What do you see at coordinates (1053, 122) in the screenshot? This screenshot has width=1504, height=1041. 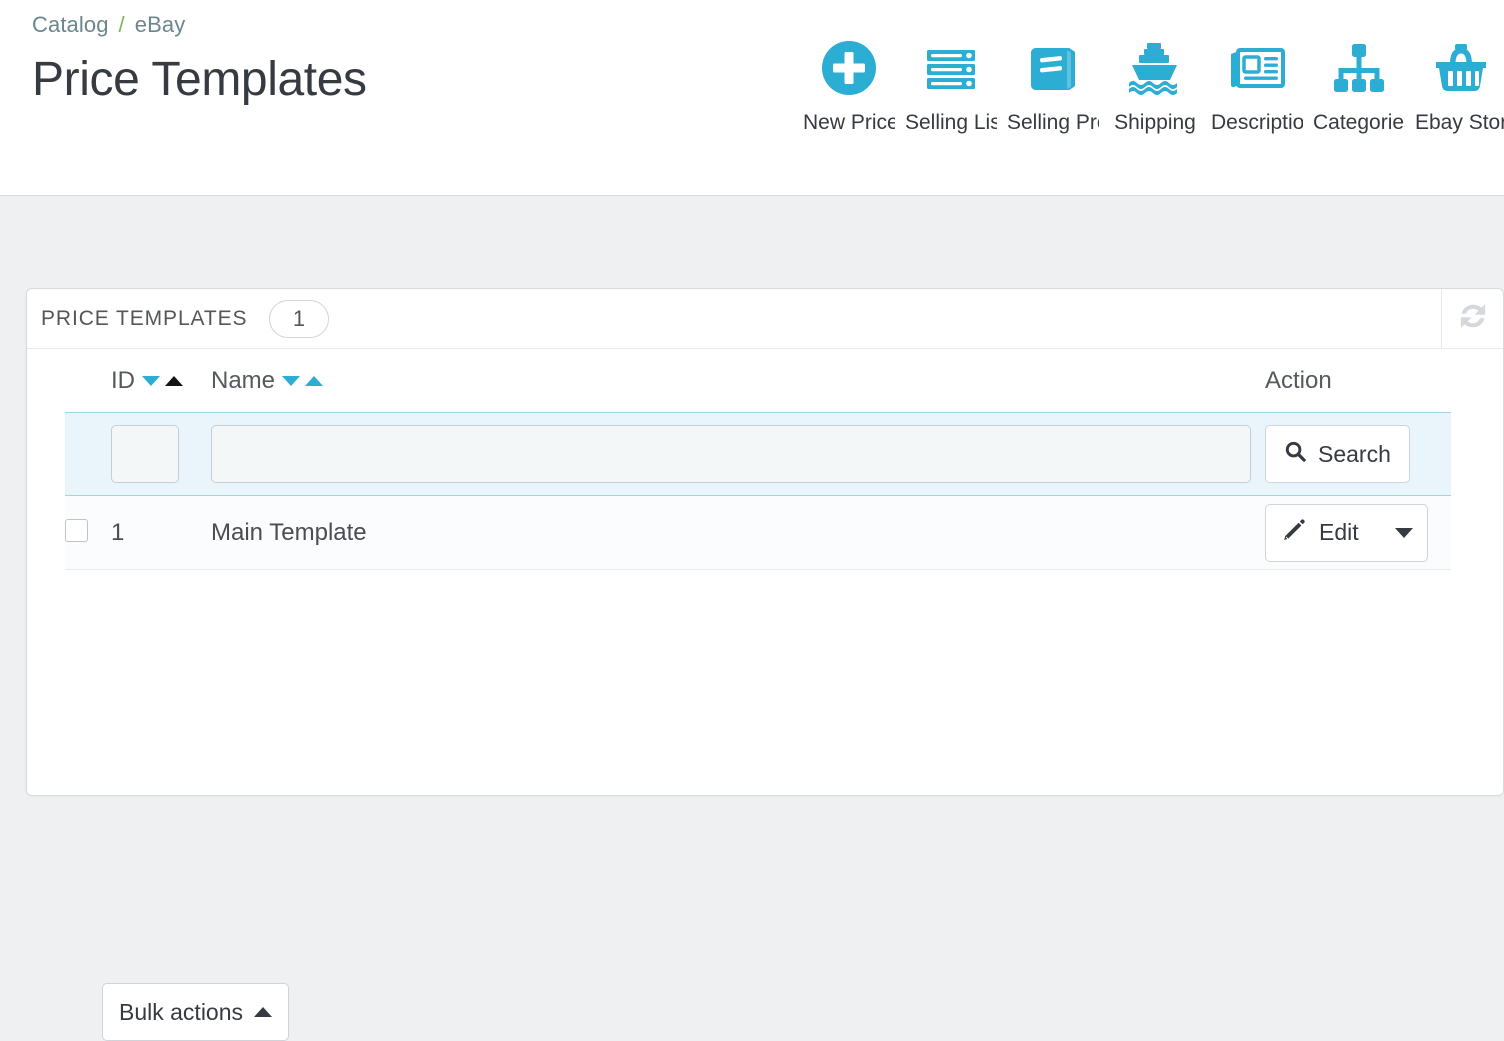 I see `toolbar-label: Selling Profiles` at bounding box center [1053, 122].